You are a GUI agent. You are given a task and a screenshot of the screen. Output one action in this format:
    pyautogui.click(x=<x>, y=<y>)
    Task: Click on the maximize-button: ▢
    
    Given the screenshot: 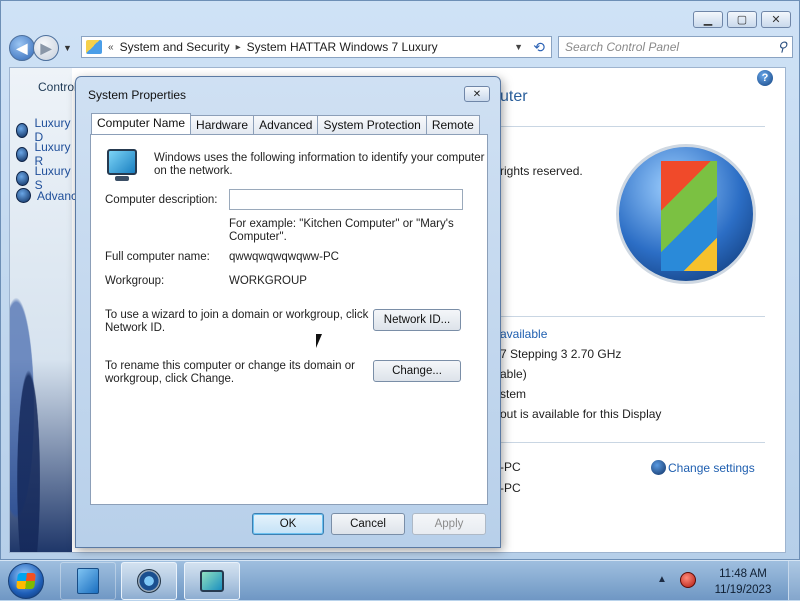 What is the action you would take?
    pyautogui.click(x=742, y=19)
    